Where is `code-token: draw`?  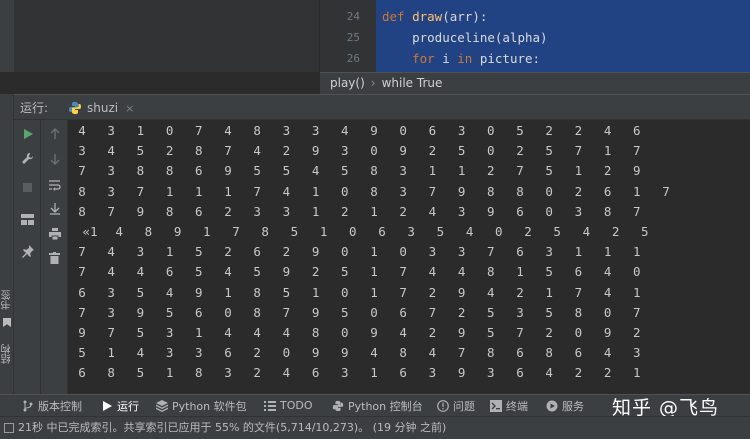 code-token: draw is located at coordinates (427, 16).